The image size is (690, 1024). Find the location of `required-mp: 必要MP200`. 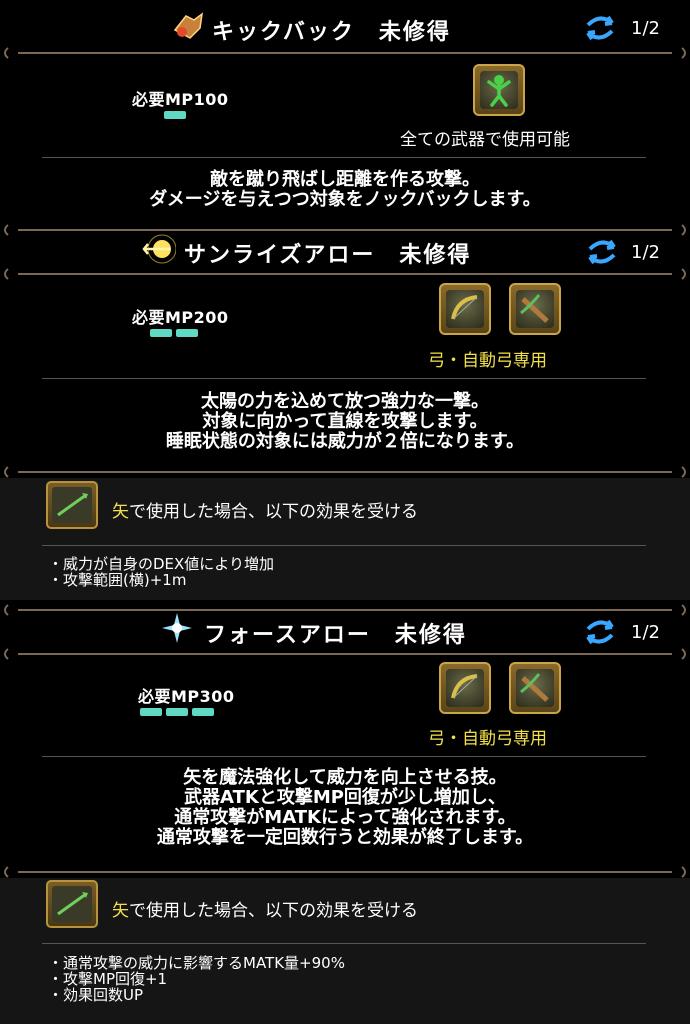

required-mp: 必要MP200 is located at coordinates (180, 317).